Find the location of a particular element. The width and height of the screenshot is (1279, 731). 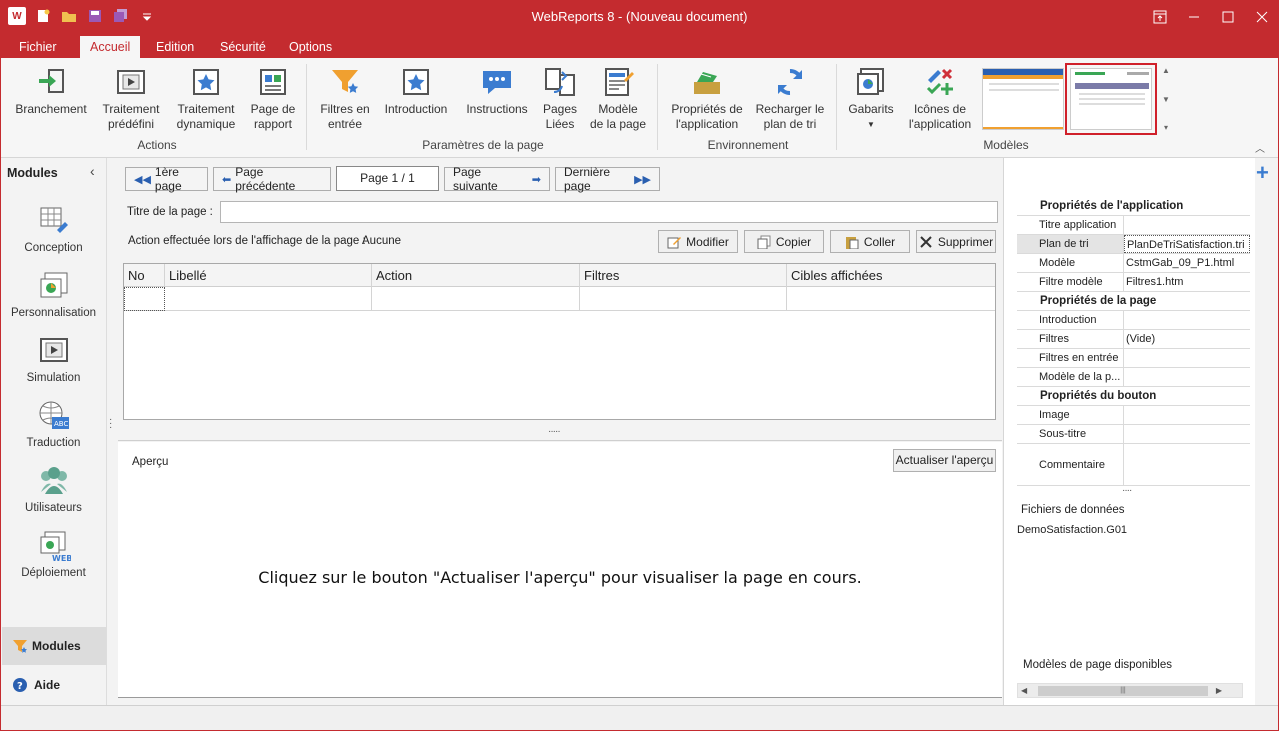

branchement-button: Branchement is located at coordinates (51, 91).